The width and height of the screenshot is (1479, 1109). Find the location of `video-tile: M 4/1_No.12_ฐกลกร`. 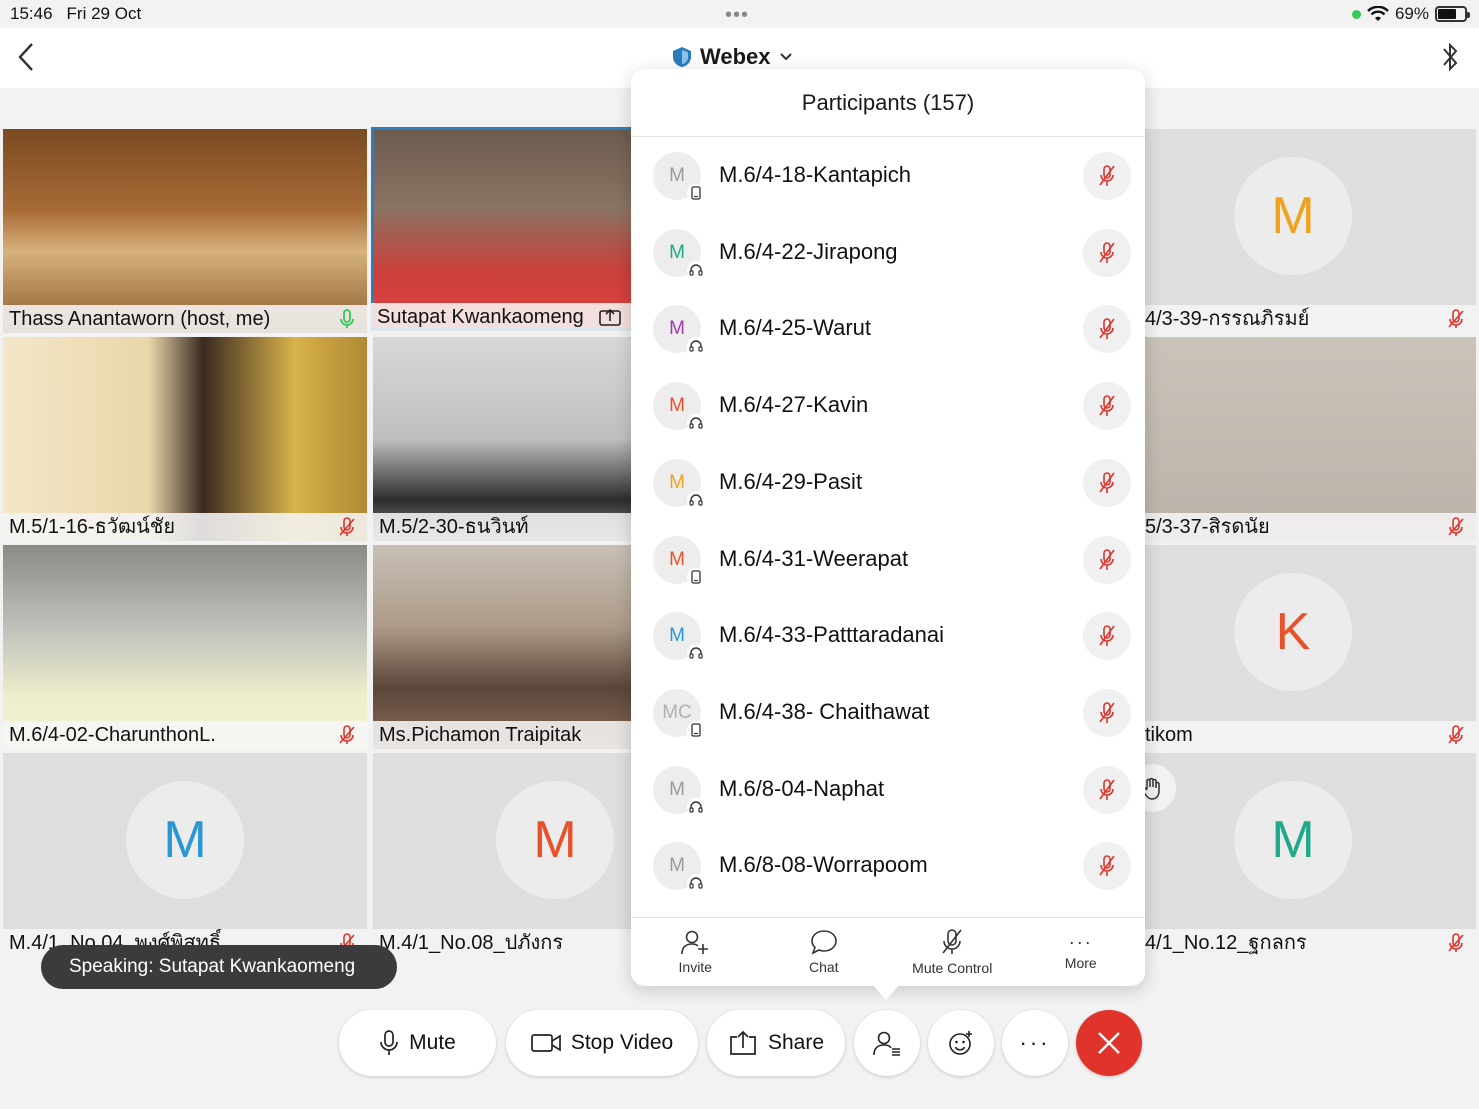

video-tile: M 4/1_No.12_ฐกลกร is located at coordinates (1310, 855).